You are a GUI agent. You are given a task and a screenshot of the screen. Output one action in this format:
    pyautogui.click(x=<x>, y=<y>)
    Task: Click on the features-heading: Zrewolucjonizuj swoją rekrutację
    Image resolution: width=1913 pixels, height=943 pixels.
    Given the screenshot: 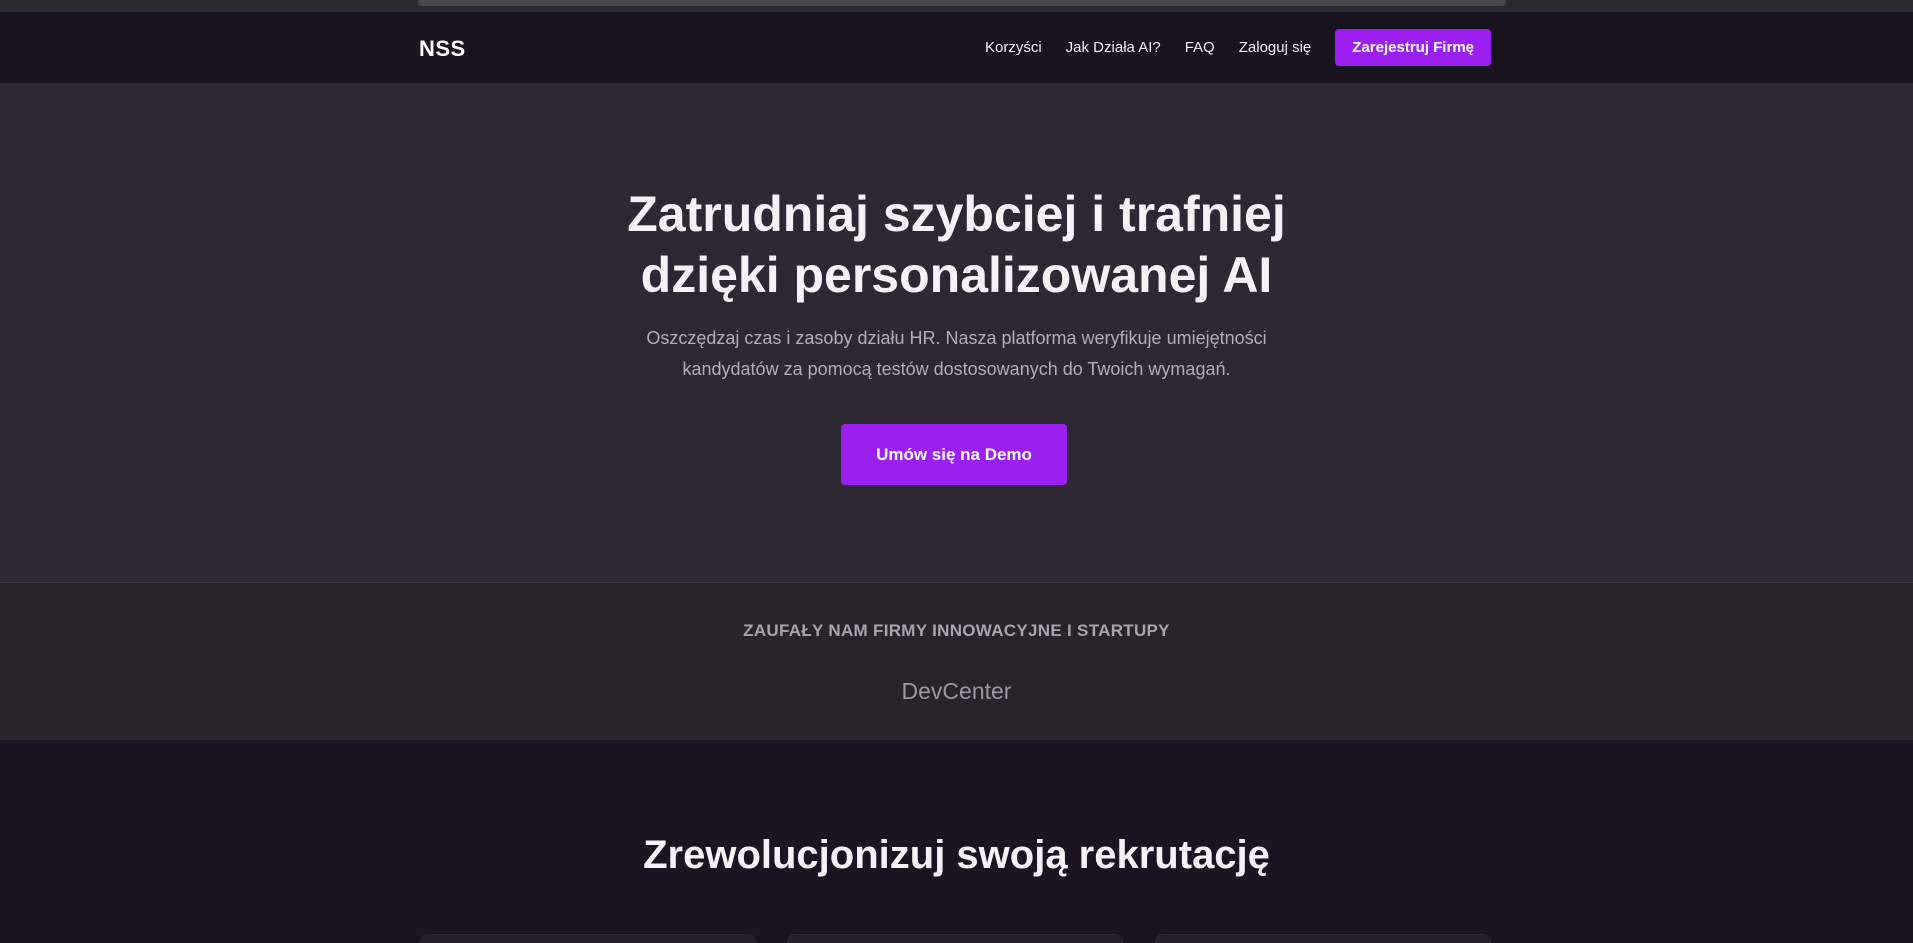 What is the action you would take?
    pyautogui.click(x=956, y=855)
    